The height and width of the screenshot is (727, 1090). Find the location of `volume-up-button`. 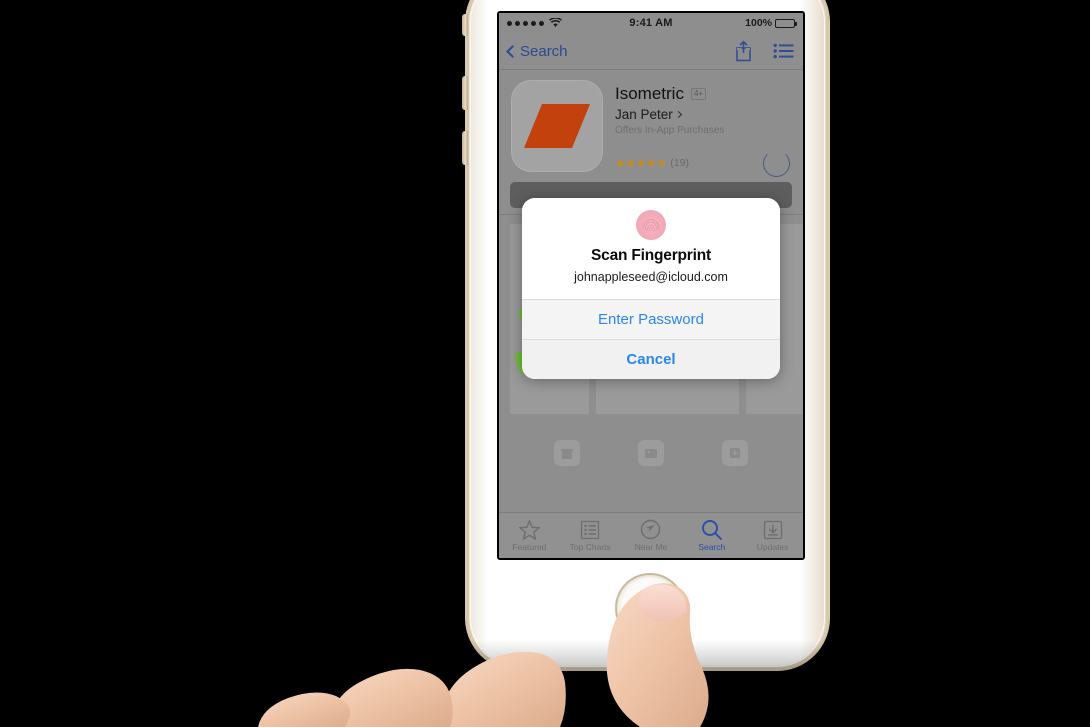

volume-up-button is located at coordinates (465, 93).